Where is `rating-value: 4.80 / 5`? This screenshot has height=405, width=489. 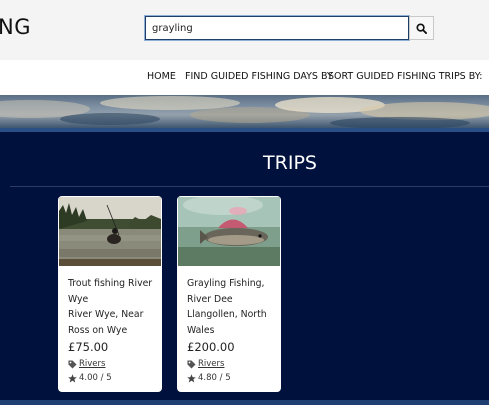 rating-value: 4.80 / 5 is located at coordinates (214, 378).